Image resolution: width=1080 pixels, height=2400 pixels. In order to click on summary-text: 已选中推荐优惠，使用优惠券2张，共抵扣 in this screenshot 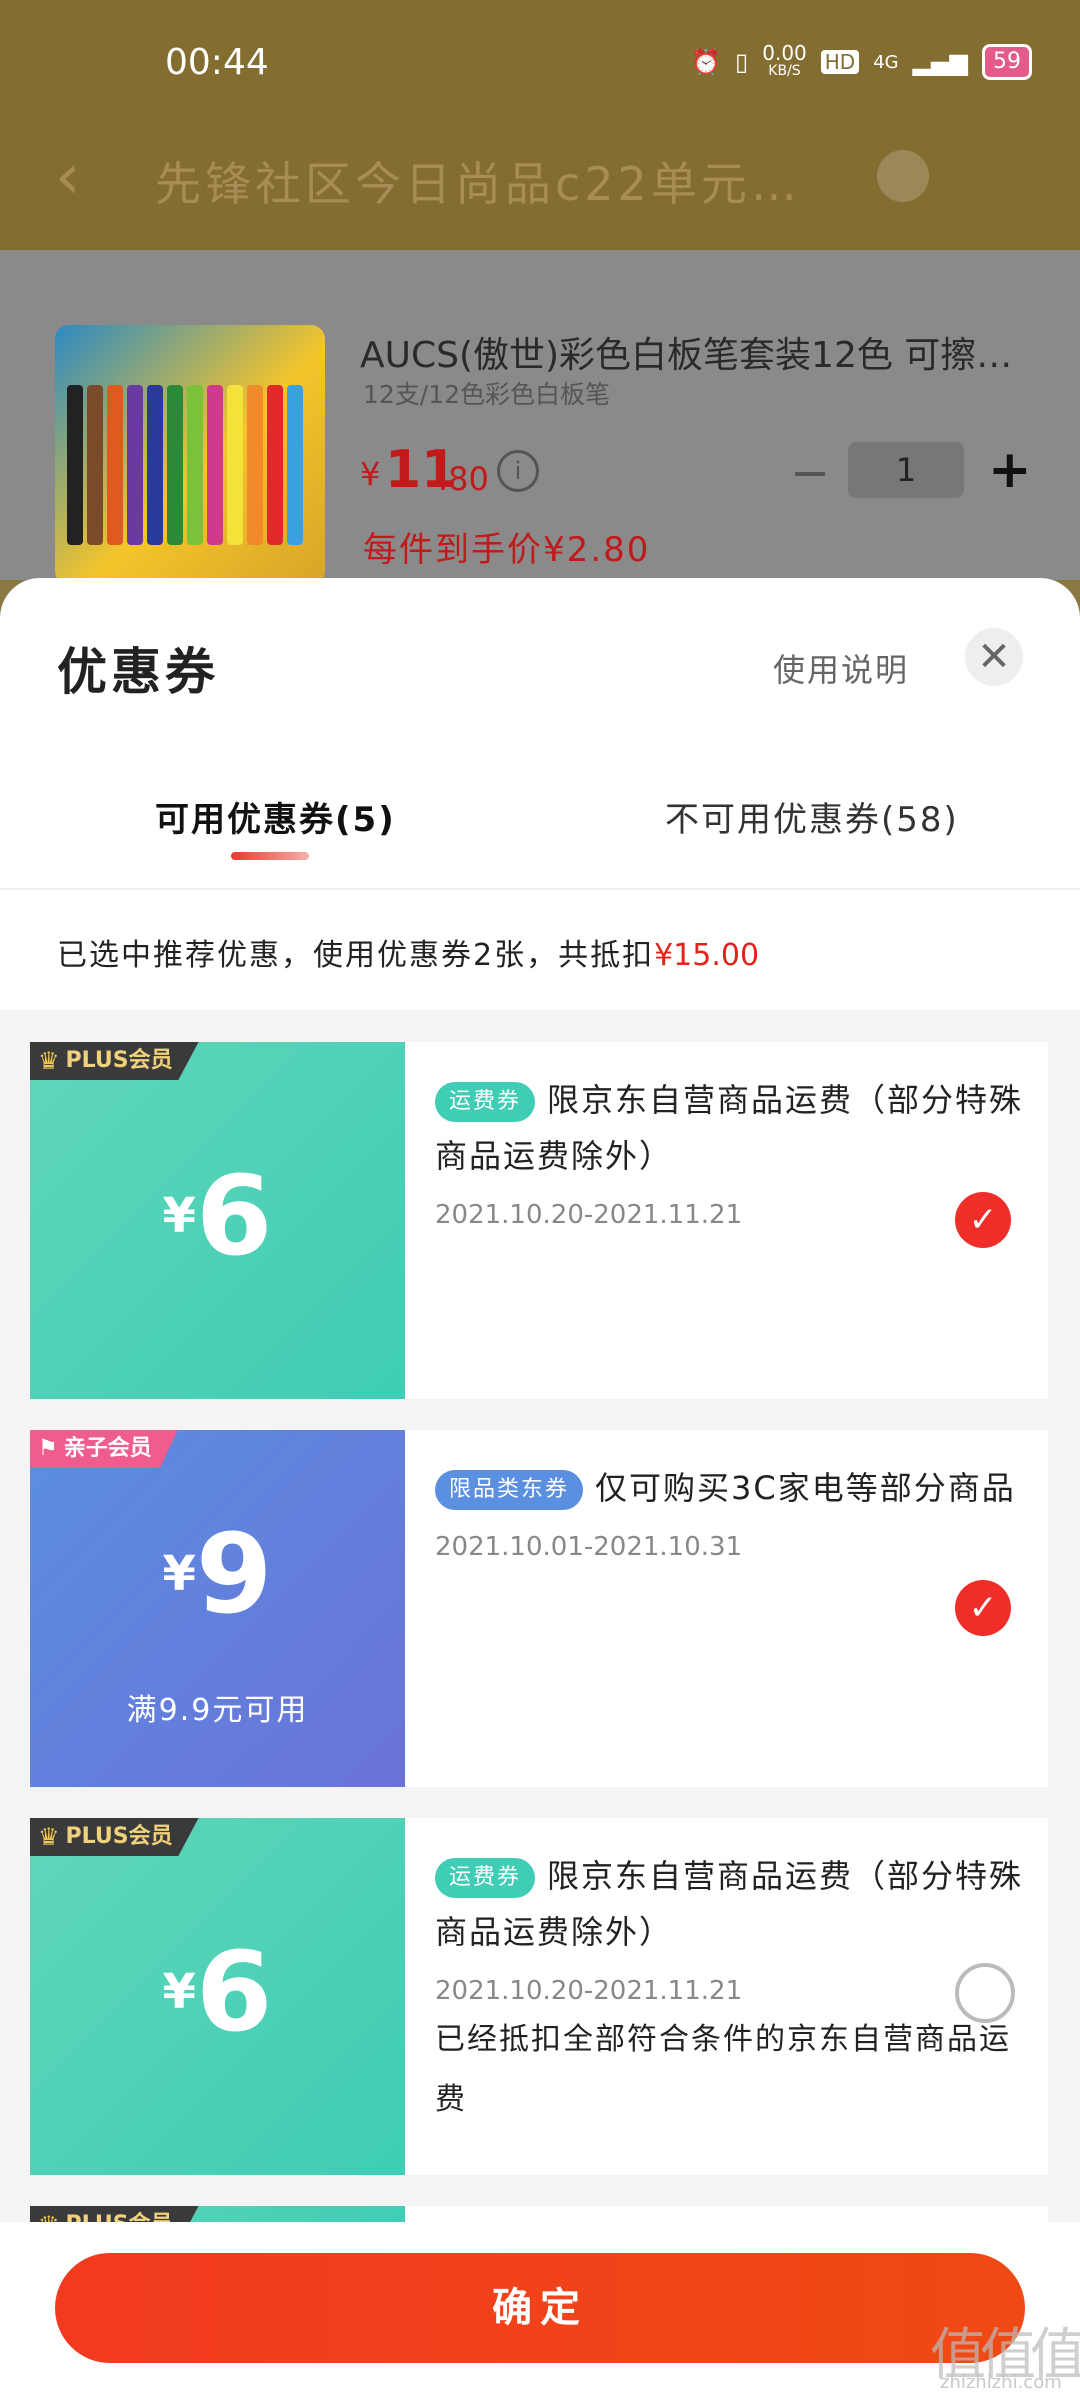, I will do `click(356, 955)`.